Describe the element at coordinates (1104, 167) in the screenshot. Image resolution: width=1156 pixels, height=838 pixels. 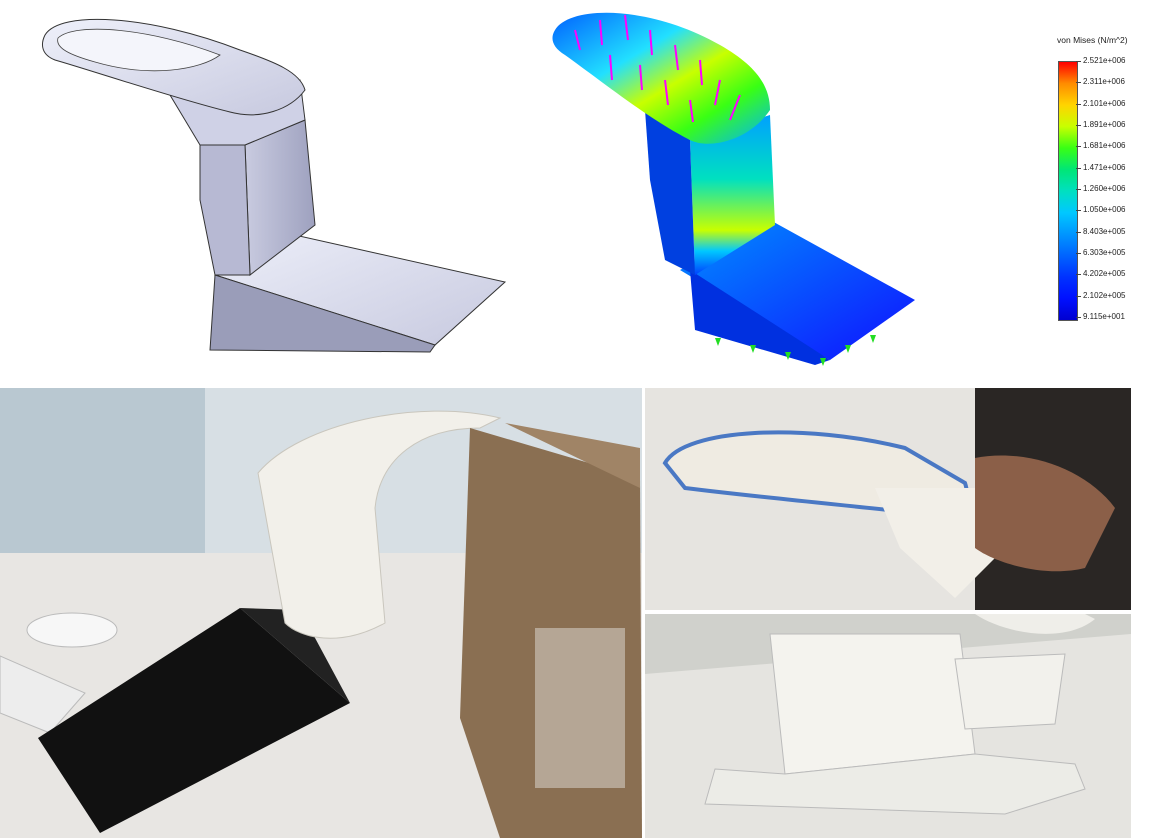
I see `legend-label: 1.471e+006` at that location.